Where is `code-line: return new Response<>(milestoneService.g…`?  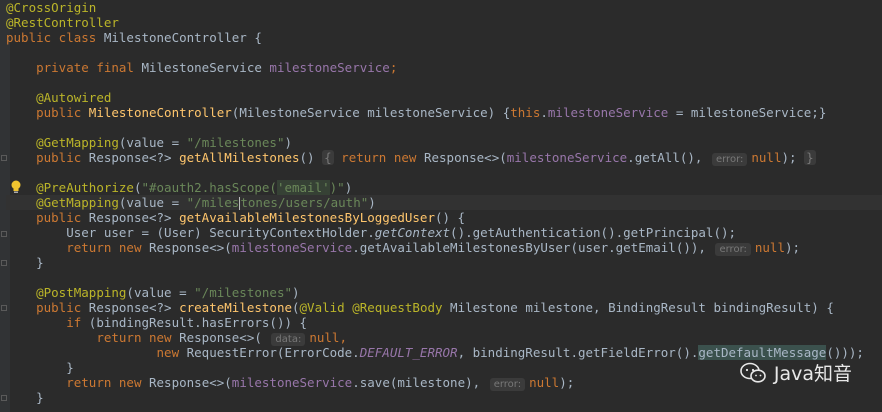 code-line: return new Response<>(milestoneService.g… is located at coordinates (444, 248).